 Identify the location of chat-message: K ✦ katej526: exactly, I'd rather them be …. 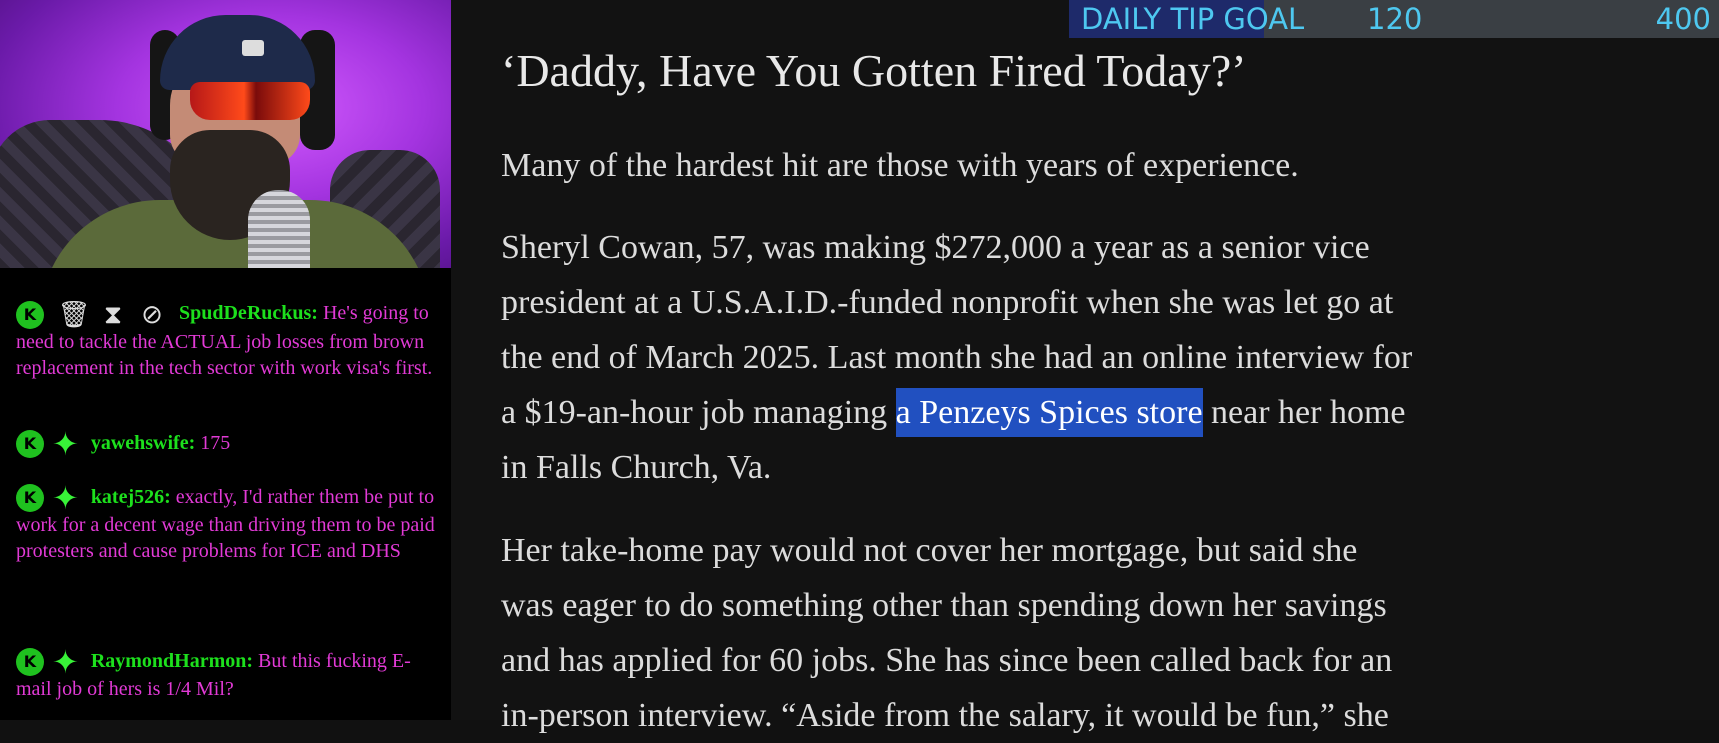
(231, 521).